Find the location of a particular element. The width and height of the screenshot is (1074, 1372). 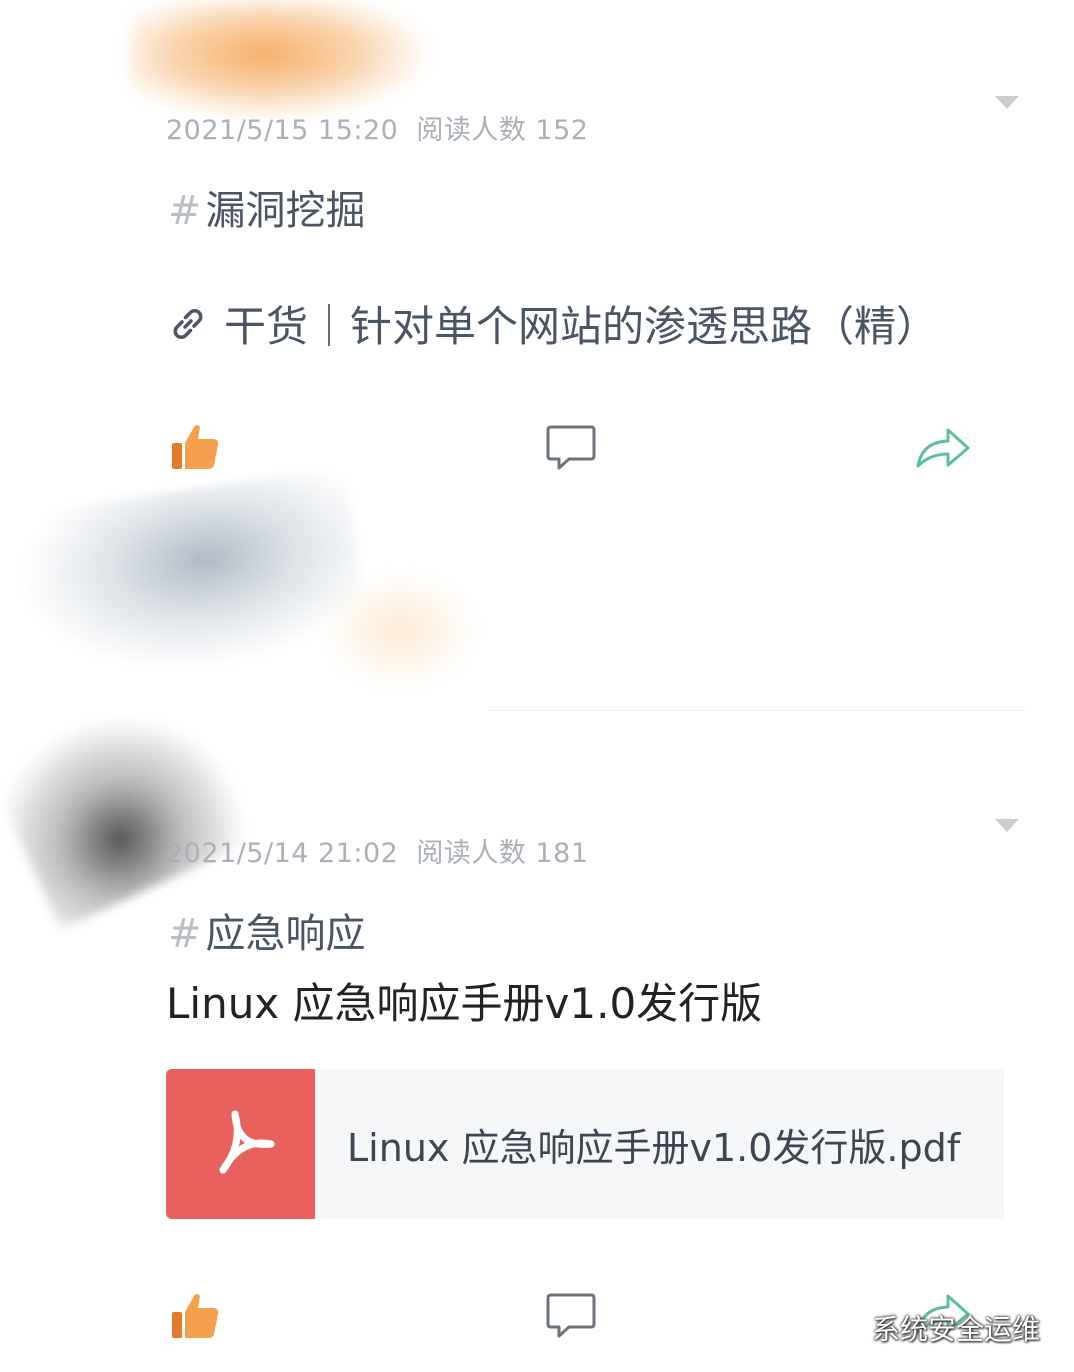

read-count: 阅读人数 181 is located at coordinates (502, 853).